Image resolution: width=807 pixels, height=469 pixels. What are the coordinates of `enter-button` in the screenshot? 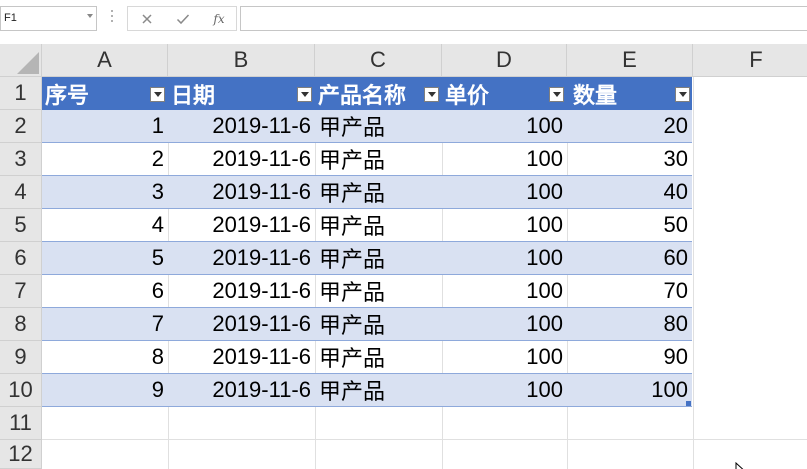 It's located at (183, 18).